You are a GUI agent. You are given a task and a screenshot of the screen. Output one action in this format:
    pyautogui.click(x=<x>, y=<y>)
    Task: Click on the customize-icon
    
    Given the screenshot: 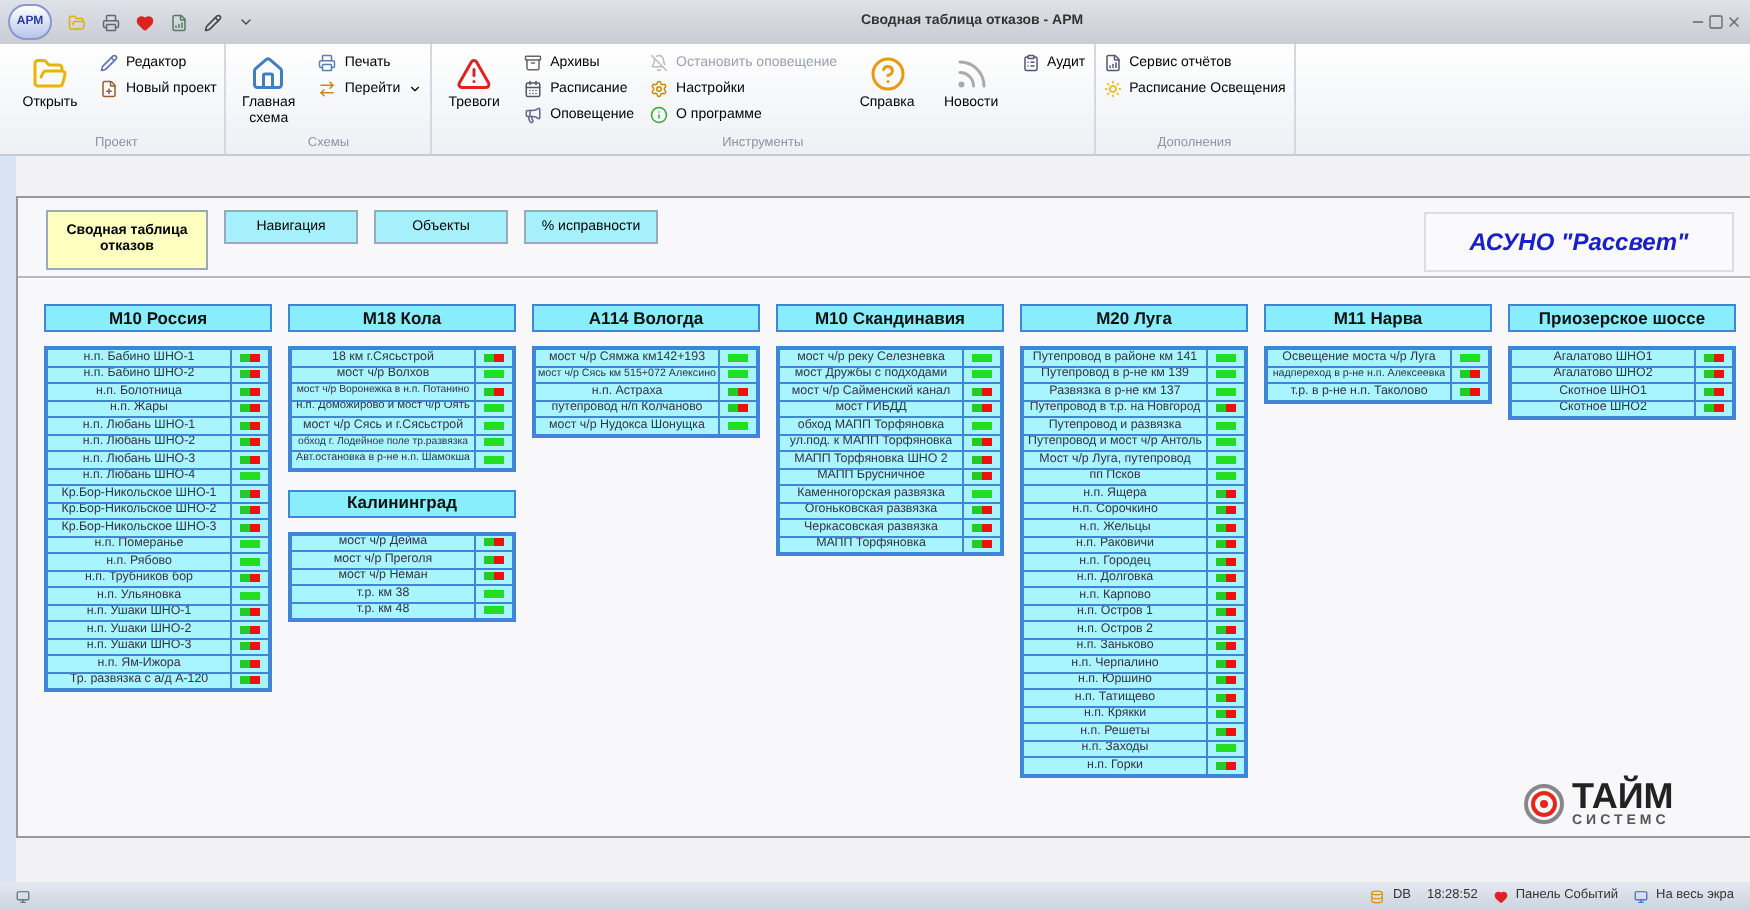 What is the action you would take?
    pyautogui.click(x=246, y=22)
    